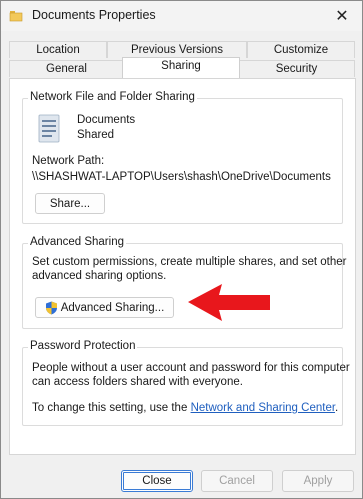 The height and width of the screenshot is (499, 363). I want to click on annotation-arrow, so click(229, 302).